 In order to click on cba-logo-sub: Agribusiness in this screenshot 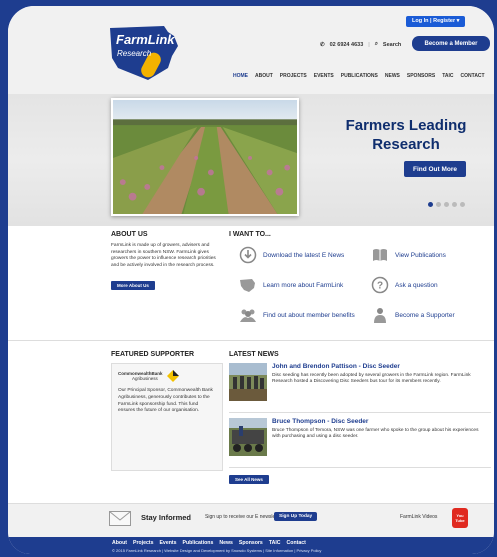, I will do `click(145, 378)`.